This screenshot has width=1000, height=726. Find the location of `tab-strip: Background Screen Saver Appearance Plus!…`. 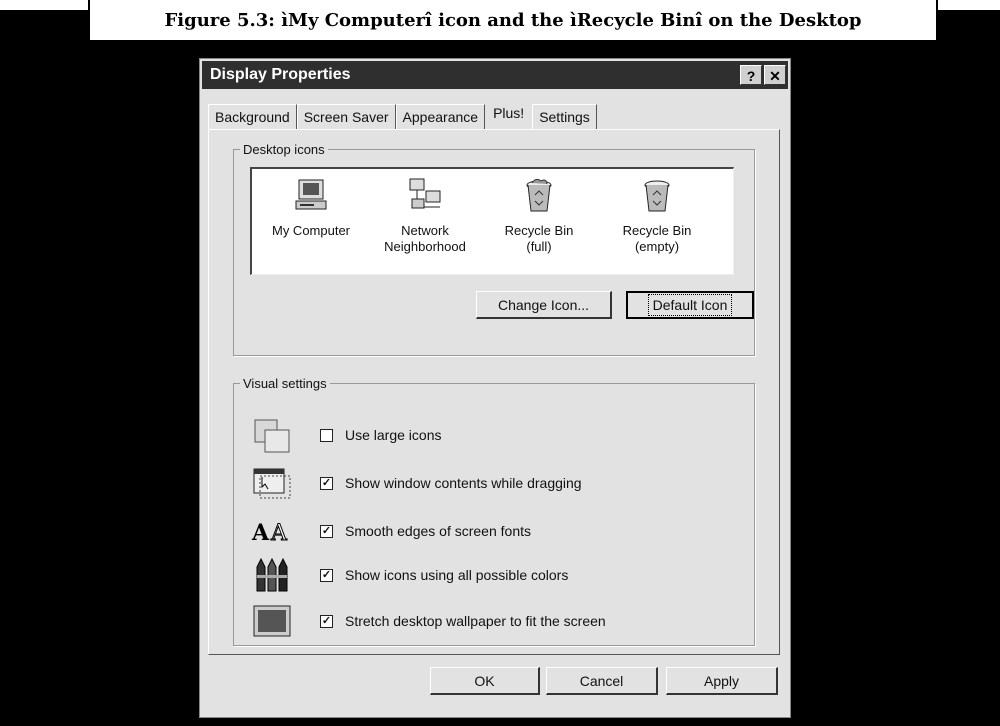

tab-strip: Background Screen Saver Appearance Plus!… is located at coordinates (402, 115).